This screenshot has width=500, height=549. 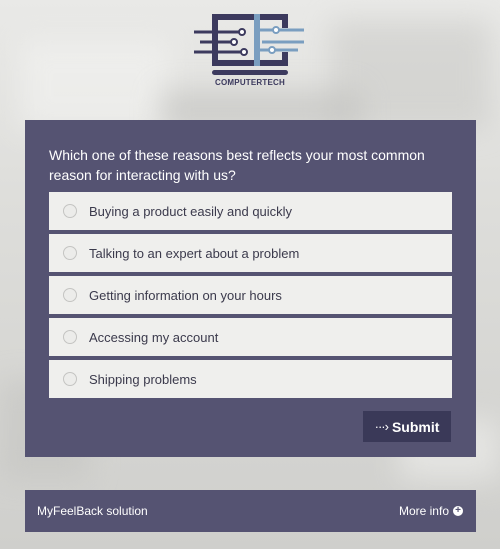 What do you see at coordinates (381, 426) in the screenshot?
I see `dashed-arrow-icon: ···›` at bounding box center [381, 426].